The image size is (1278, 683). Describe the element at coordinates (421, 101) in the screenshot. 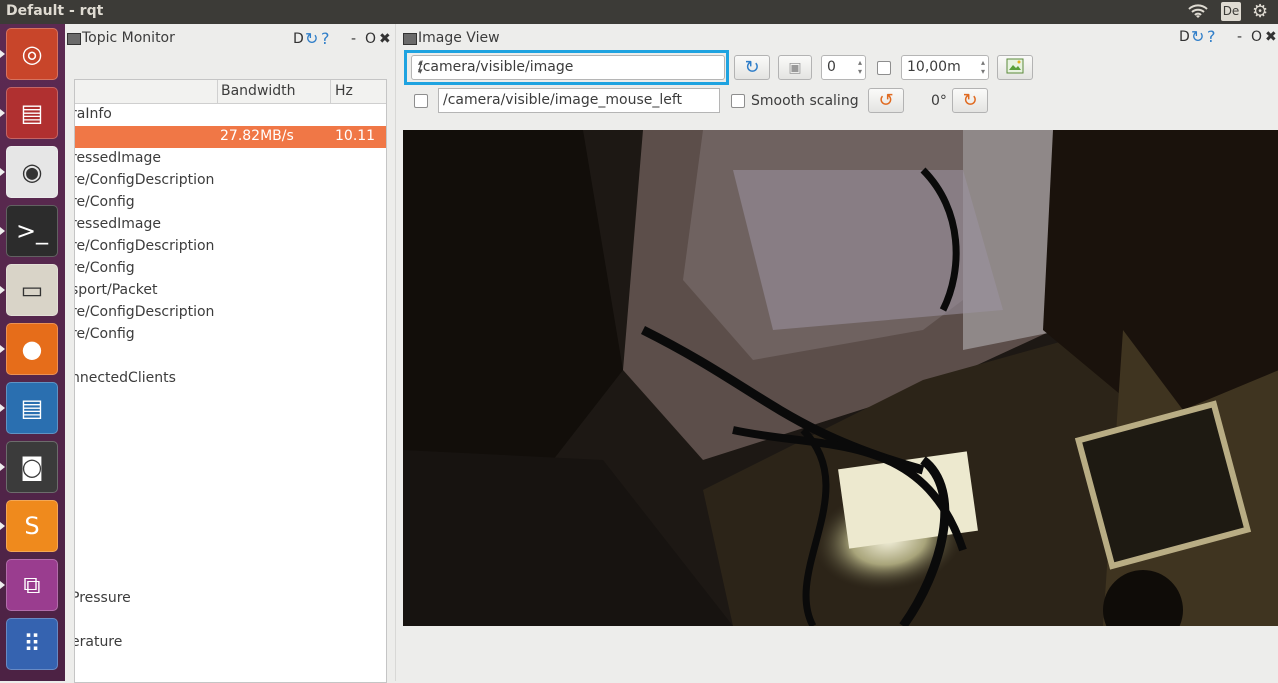

I see `publish-mouse-checkbox` at that location.